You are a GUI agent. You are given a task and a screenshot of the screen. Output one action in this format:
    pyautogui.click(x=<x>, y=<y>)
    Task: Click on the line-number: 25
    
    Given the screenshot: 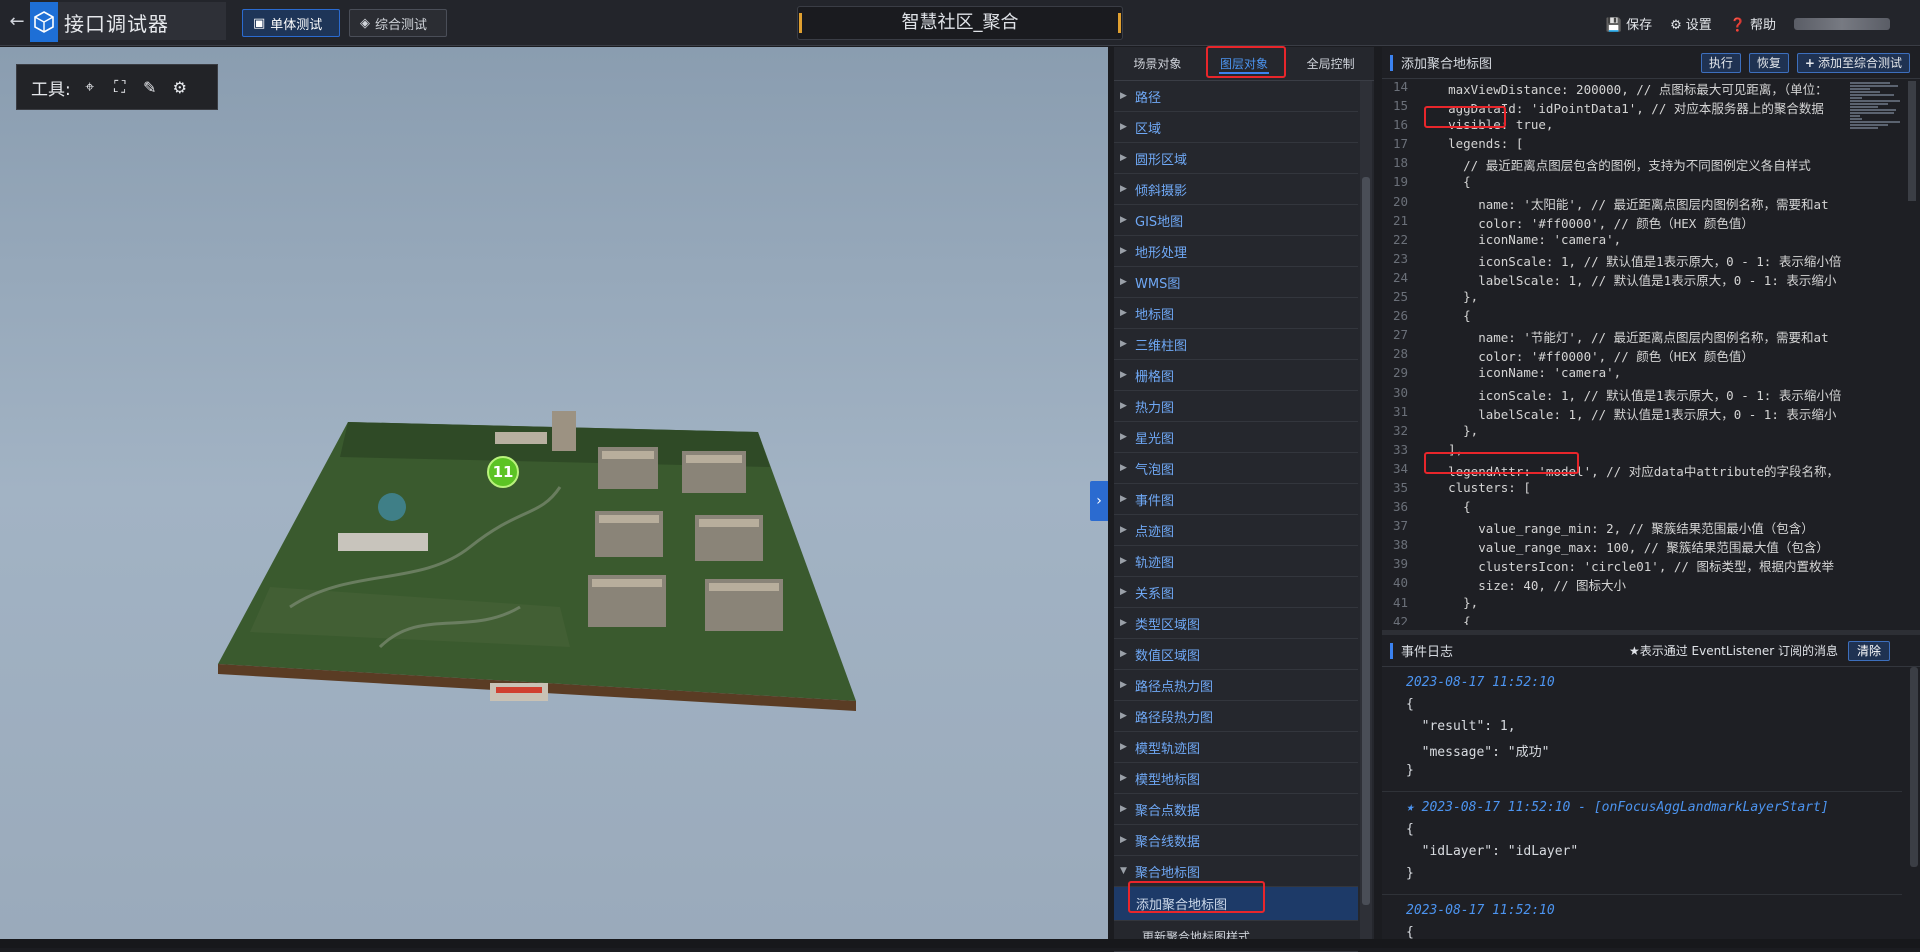 What is the action you would take?
    pyautogui.click(x=1400, y=297)
    